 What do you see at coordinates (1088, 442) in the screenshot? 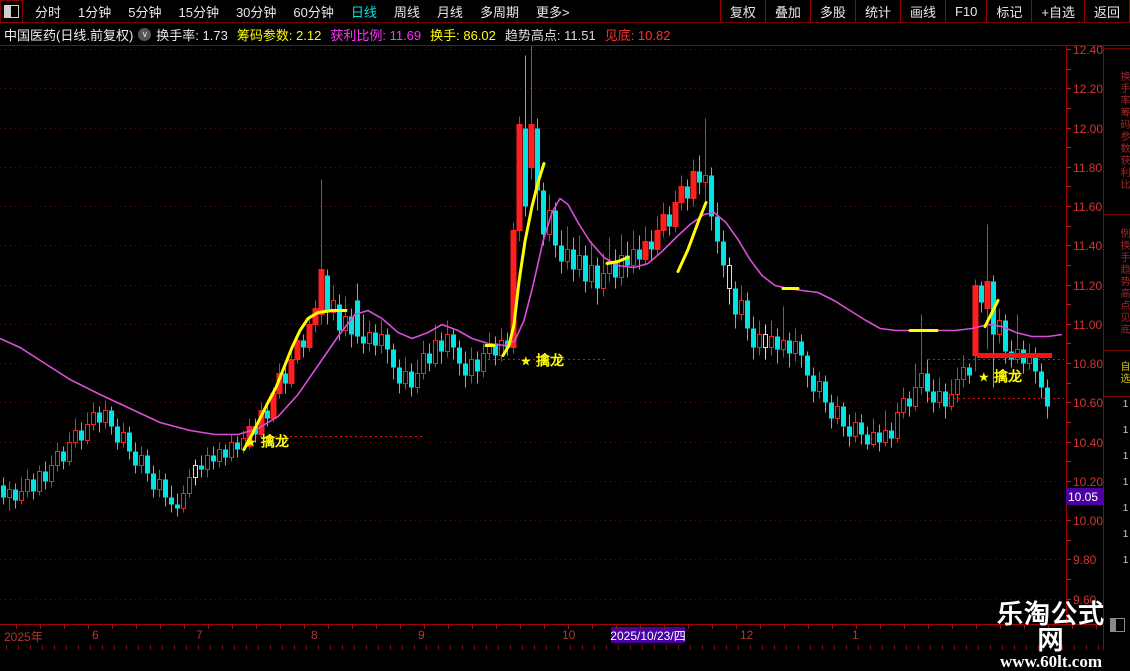
I see `price-axis-label: 10.40` at bounding box center [1088, 442].